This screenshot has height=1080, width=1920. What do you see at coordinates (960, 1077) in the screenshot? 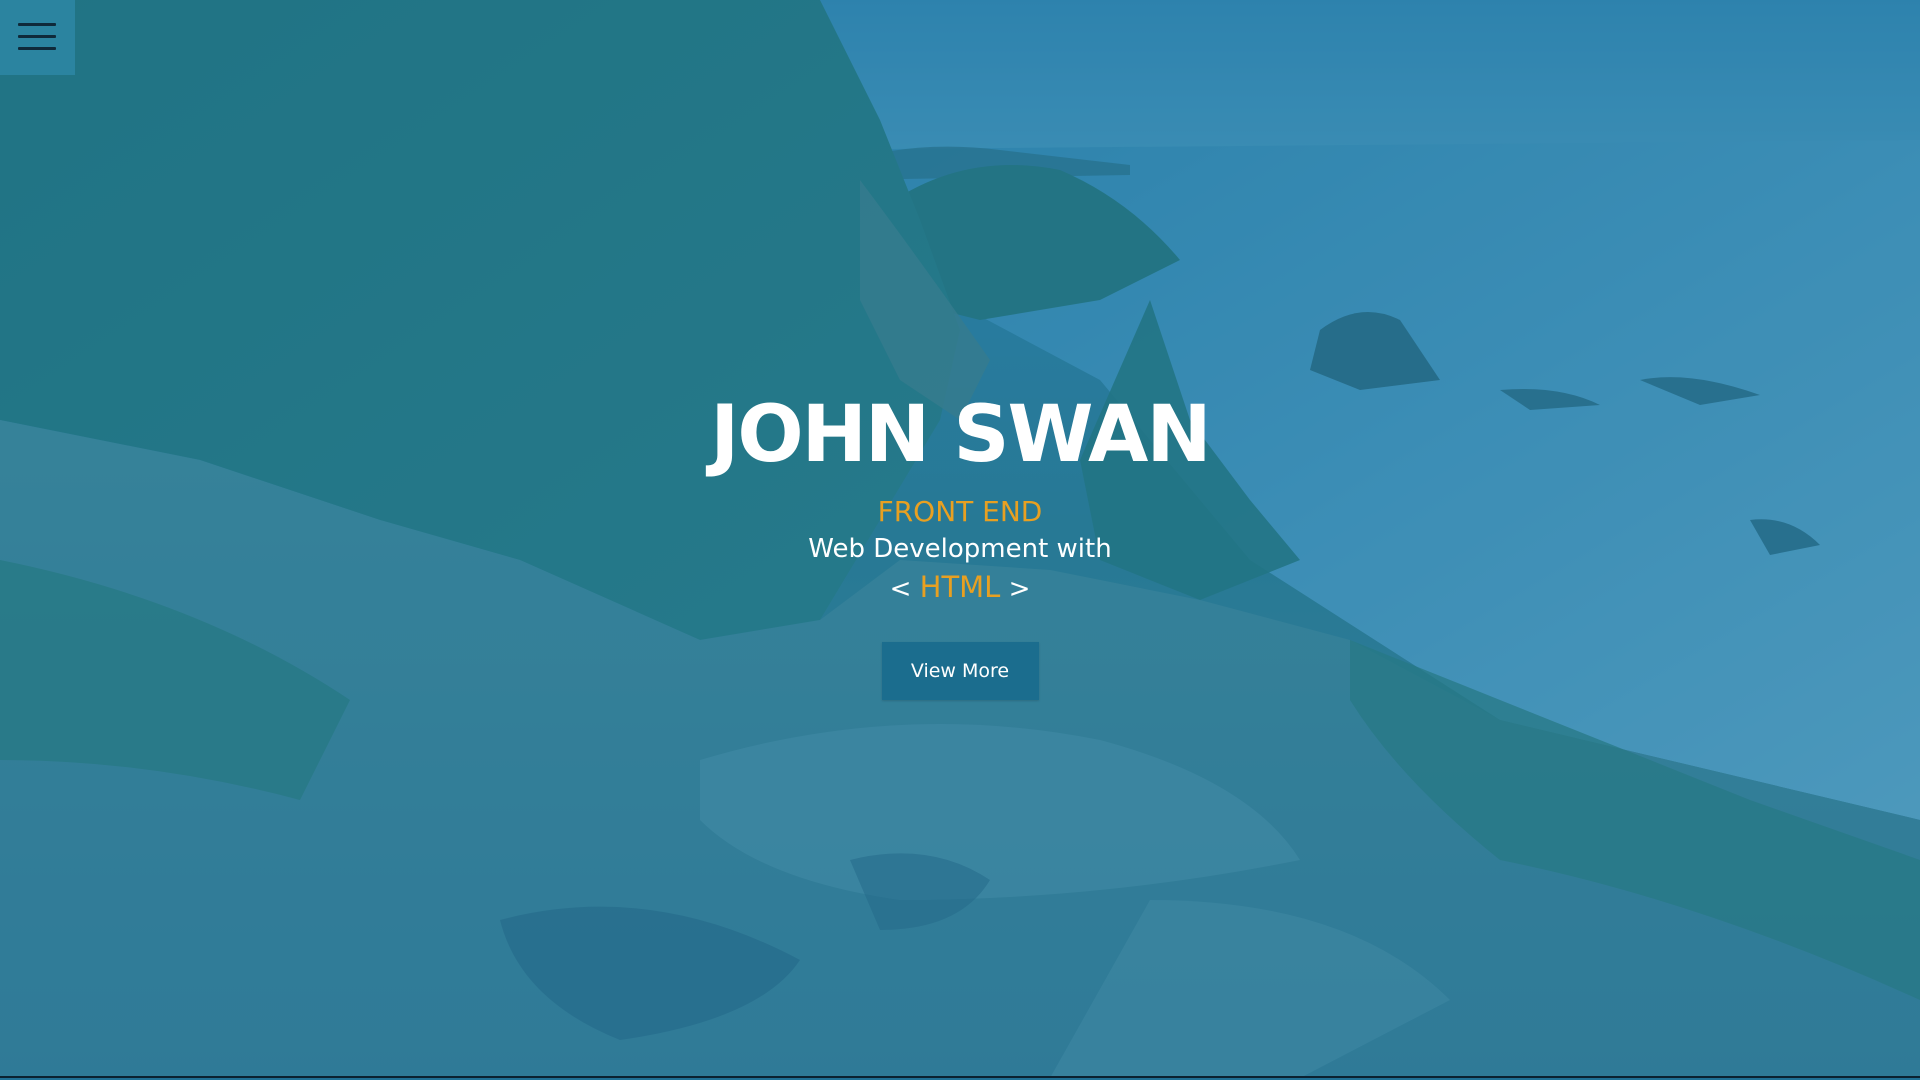
I see `hero-bottom-border` at bounding box center [960, 1077].